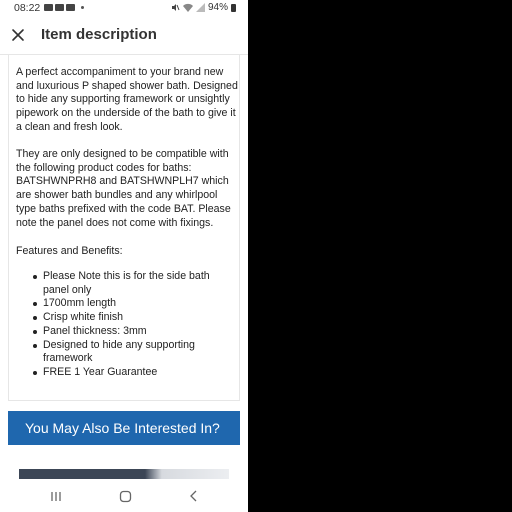 The height and width of the screenshot is (512, 512). Describe the element at coordinates (27, 8) in the screenshot. I see `status-time: 08:22` at that location.